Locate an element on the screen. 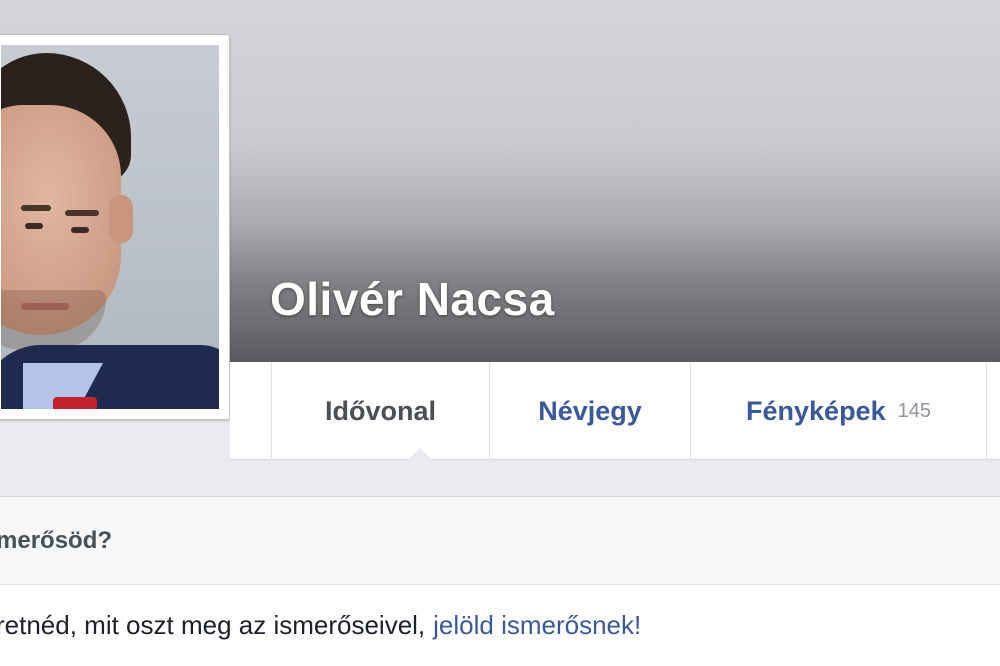 The height and width of the screenshot is (666, 1000). friend-request-text: retnéd, mit oszt meg az ismerőseivel, is located at coordinates (213, 624).